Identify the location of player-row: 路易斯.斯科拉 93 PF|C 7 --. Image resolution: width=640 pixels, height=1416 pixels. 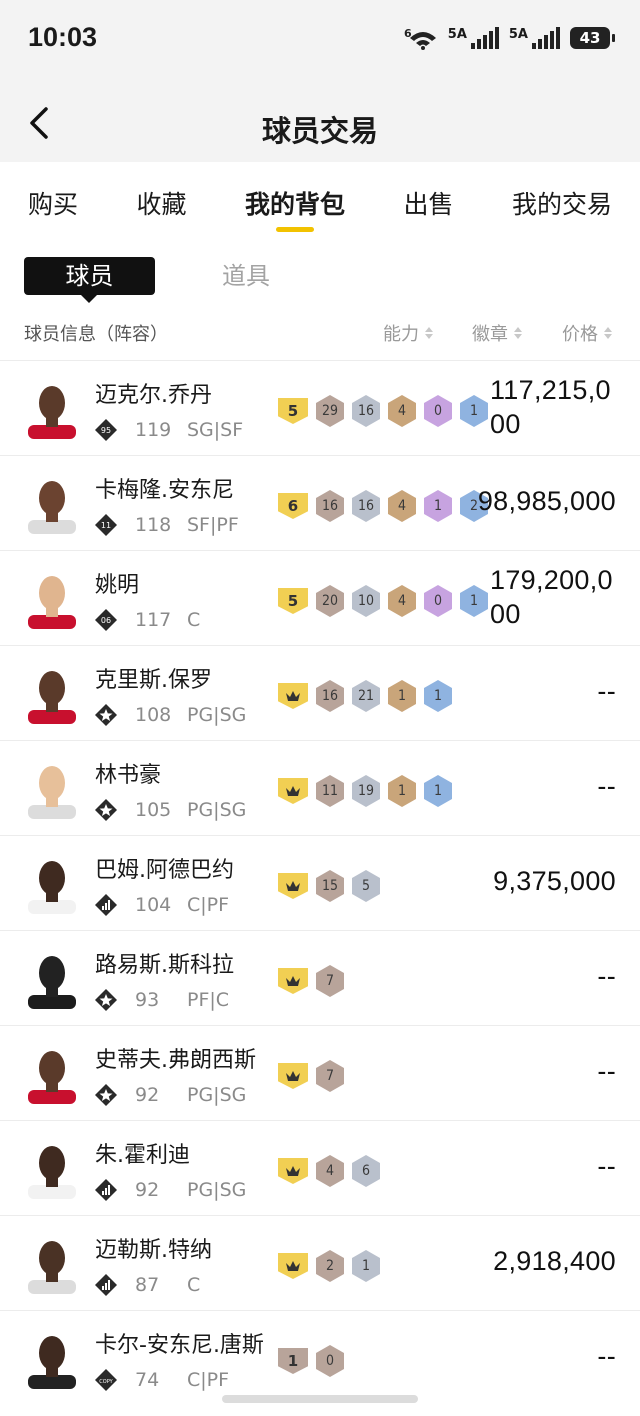
(320, 977).